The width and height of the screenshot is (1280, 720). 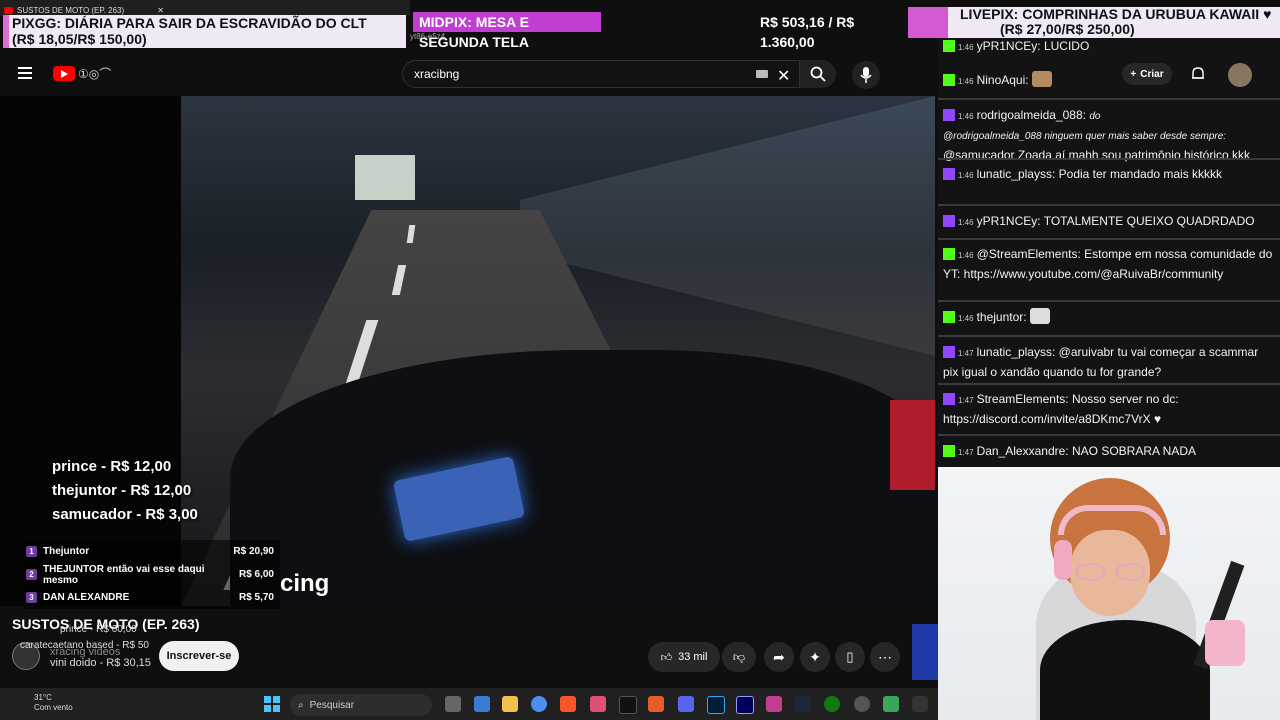 I want to click on video-red-light, so click(x=912, y=445).